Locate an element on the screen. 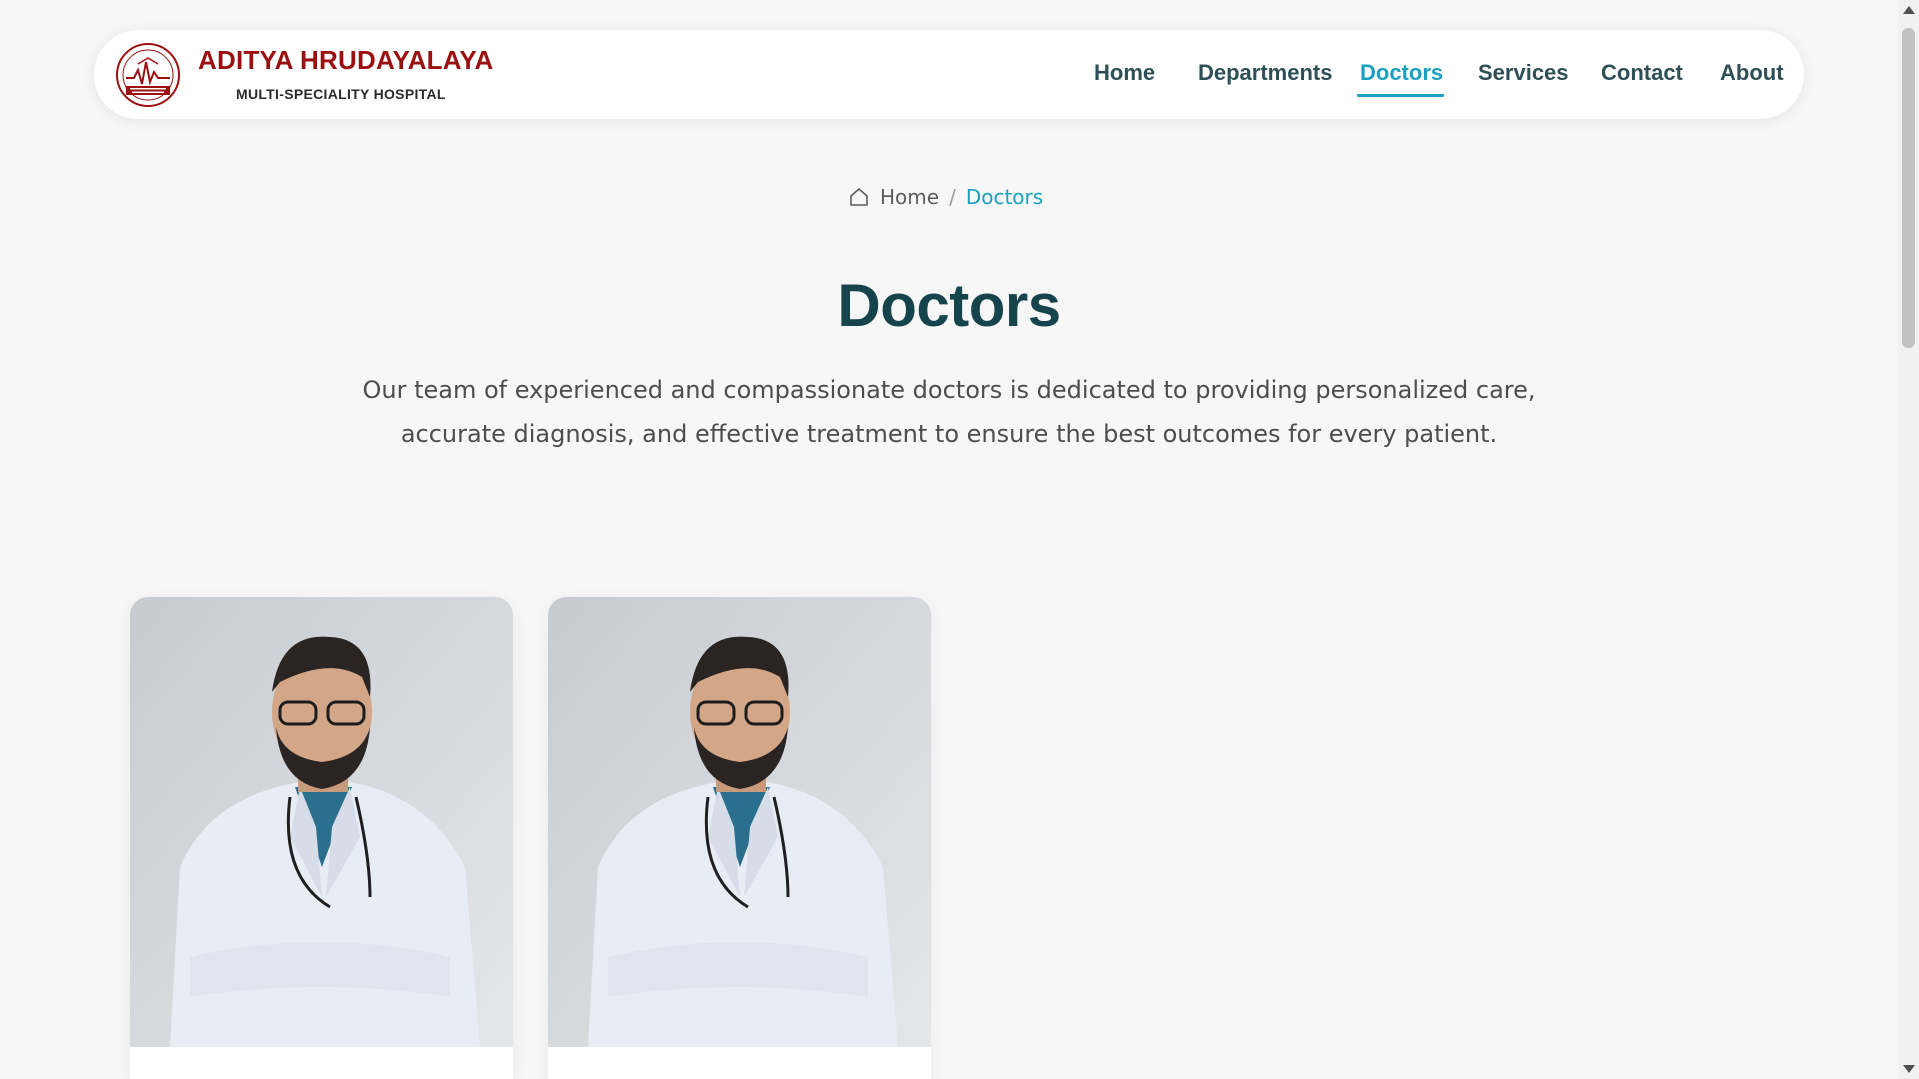 Image resolution: width=1919 pixels, height=1079 pixels. breadcrumb-home-link: Home is located at coordinates (909, 197).